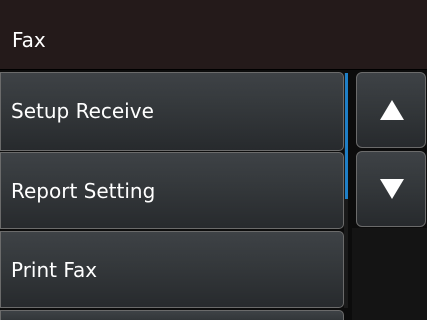 This screenshot has height=320, width=427. I want to click on triangle-down-icon, so click(392, 189).